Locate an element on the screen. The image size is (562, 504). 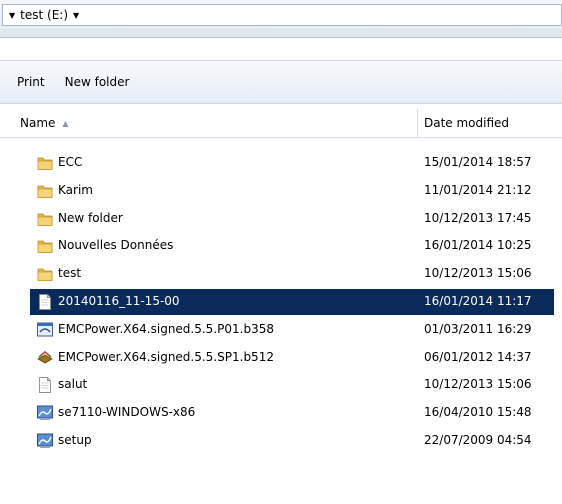
breadcrumb-dropdown-icon: ▼ is located at coordinates (76, 15).